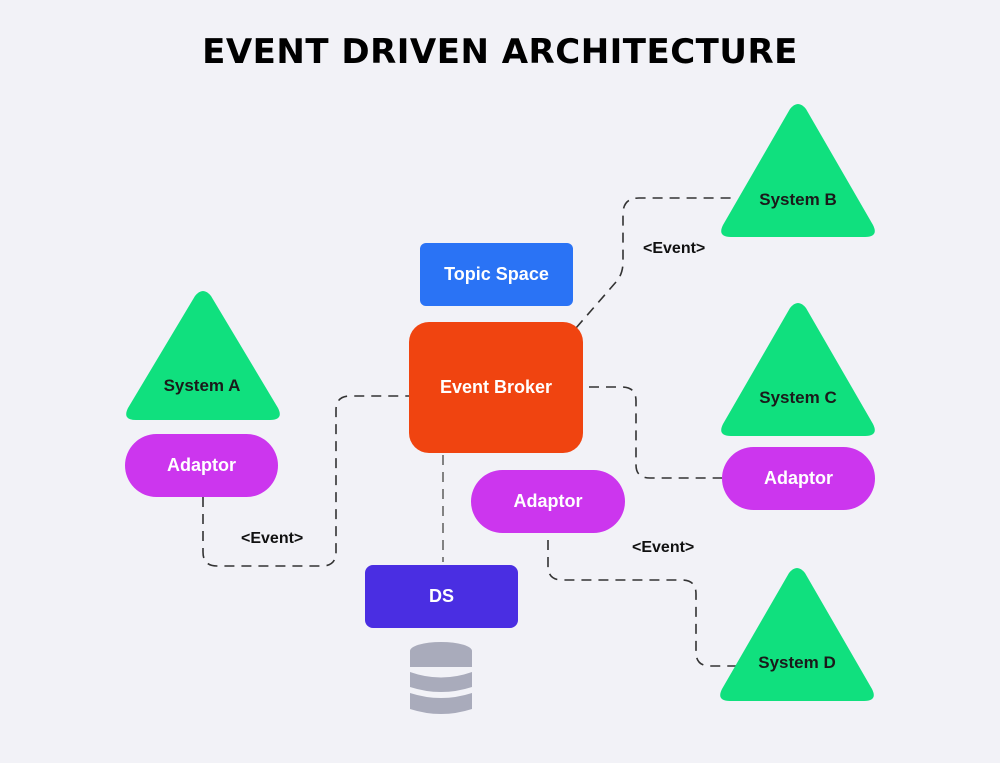  I want to click on system-b-triangle, so click(798, 173).